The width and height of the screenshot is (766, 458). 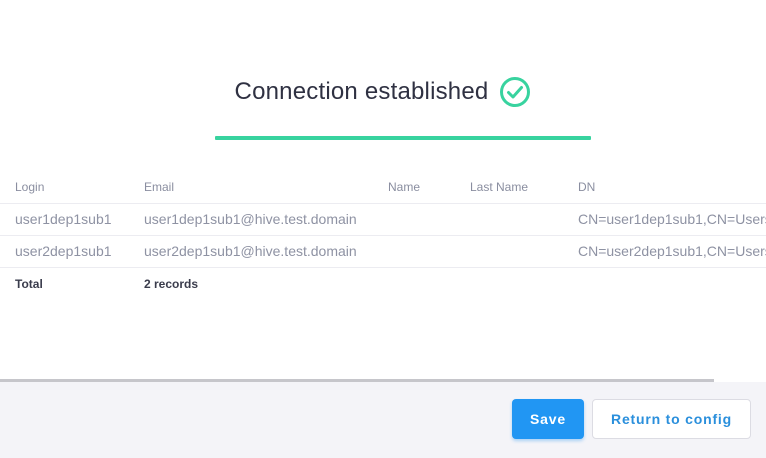 What do you see at coordinates (72, 251) in the screenshot?
I see `cell-login: user2dep1sub1` at bounding box center [72, 251].